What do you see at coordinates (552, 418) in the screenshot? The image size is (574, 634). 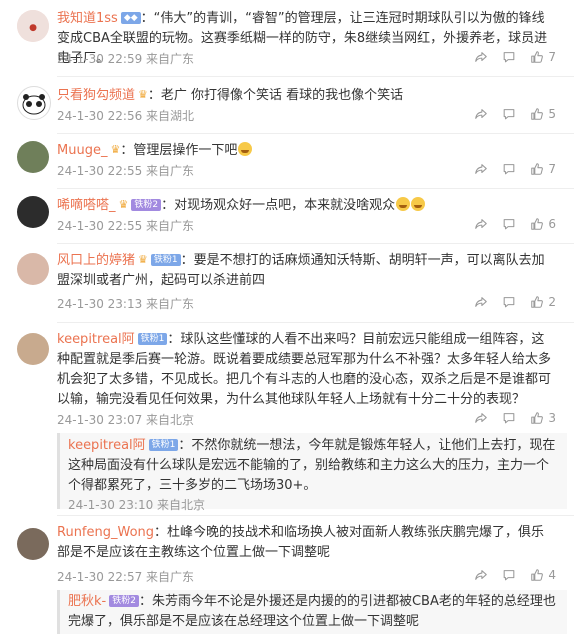 I see `like-count: 3` at bounding box center [552, 418].